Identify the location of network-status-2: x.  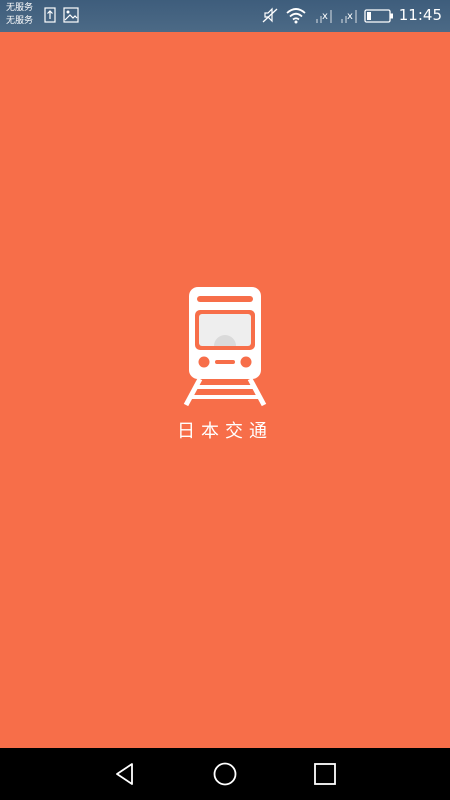
(350, 16).